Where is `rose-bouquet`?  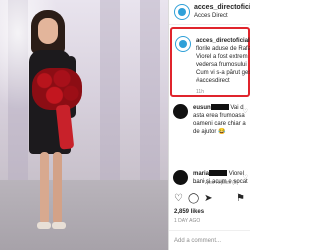
rose-bouquet is located at coordinates (57, 89).